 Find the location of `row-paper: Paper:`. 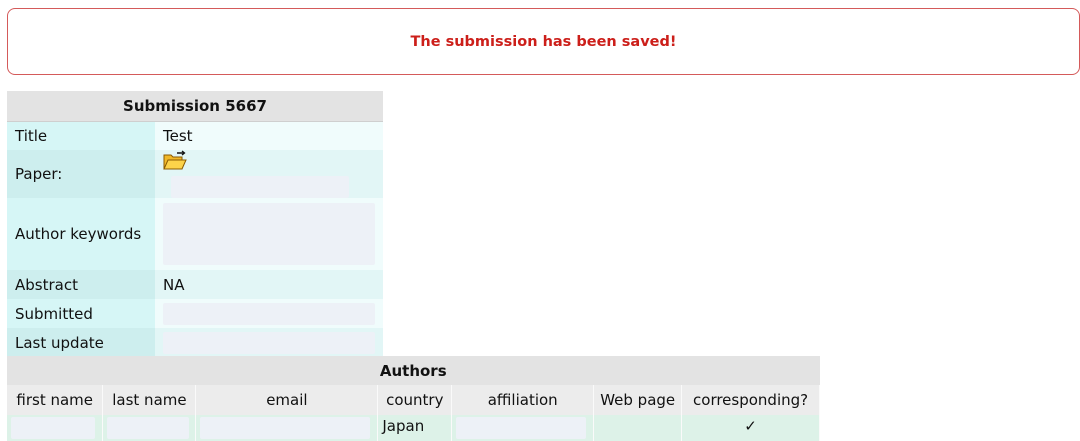

row-paper: Paper: is located at coordinates (195, 174).